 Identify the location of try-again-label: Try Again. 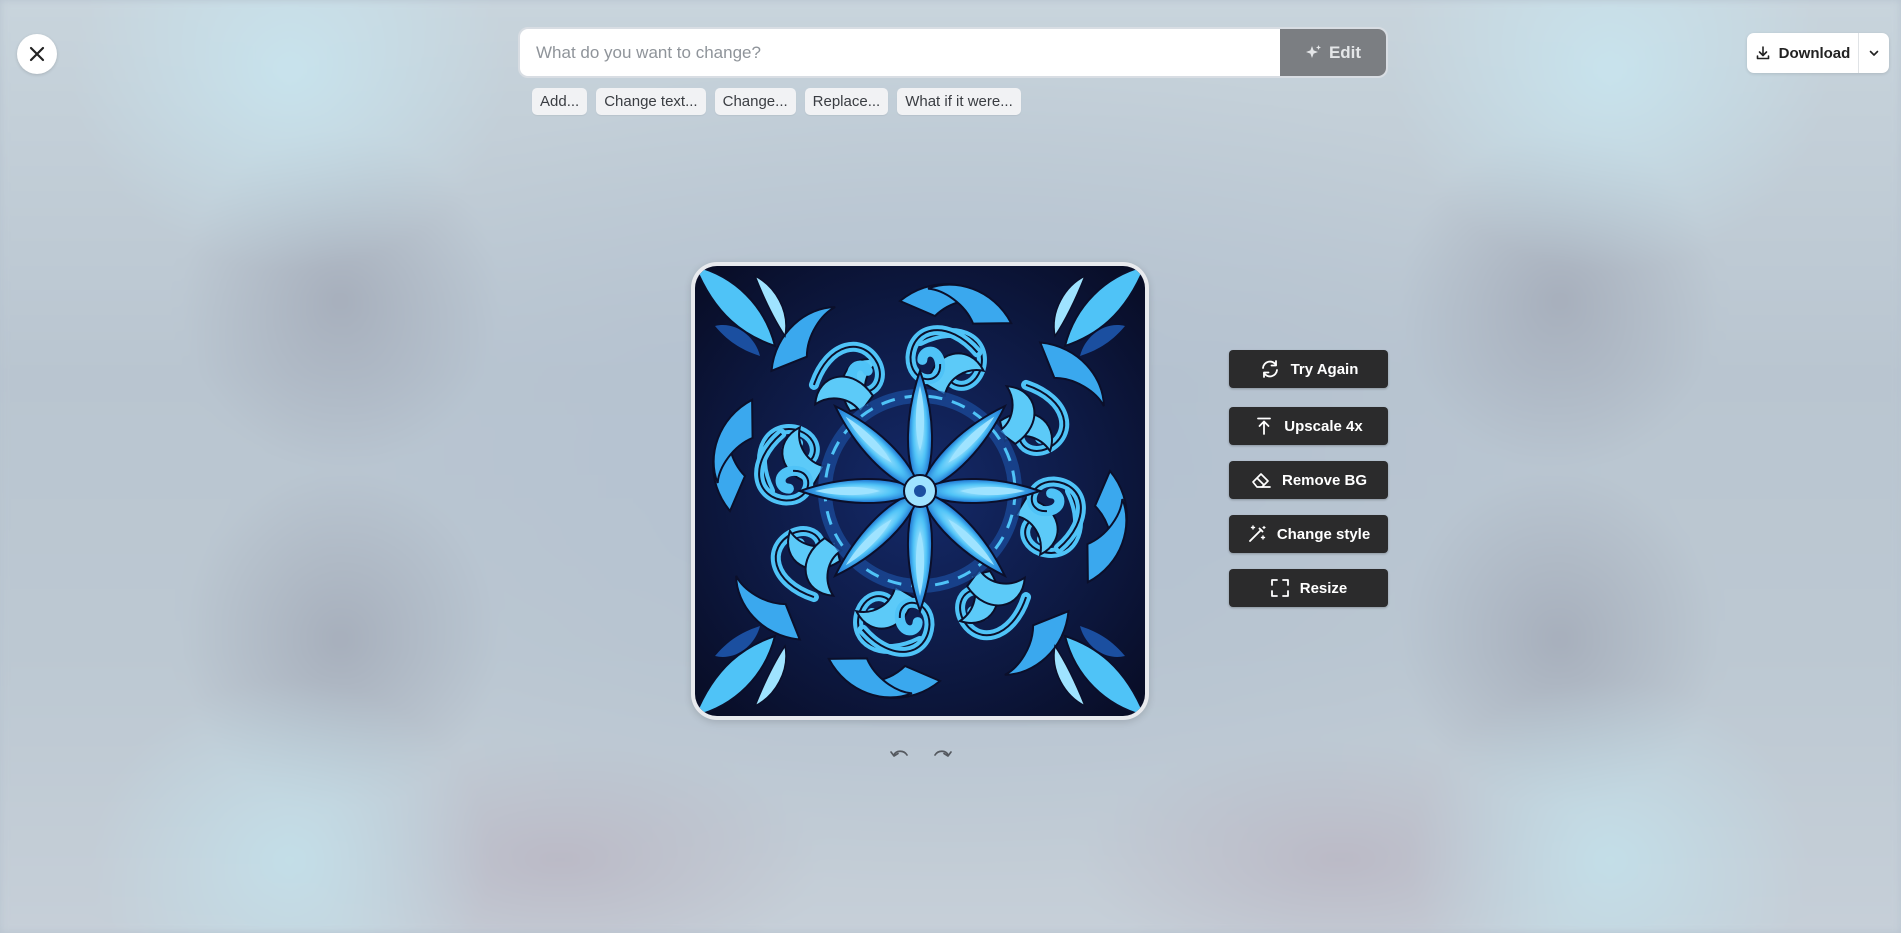
(1324, 369).